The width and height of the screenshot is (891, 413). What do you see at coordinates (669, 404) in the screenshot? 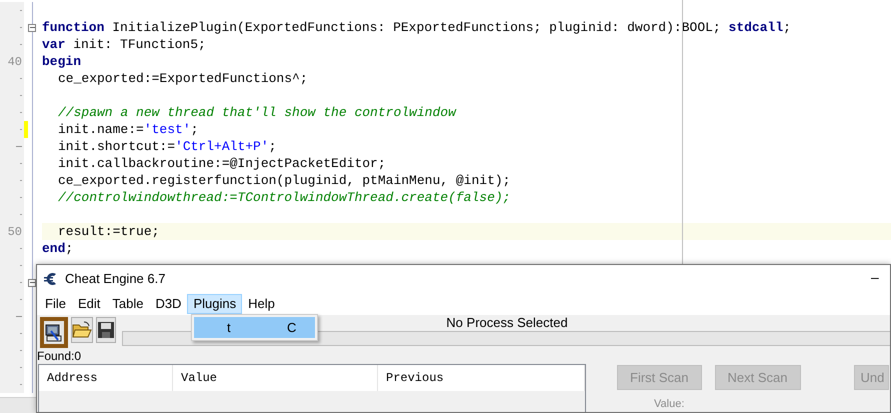
I see `value-label: Value:` at bounding box center [669, 404].